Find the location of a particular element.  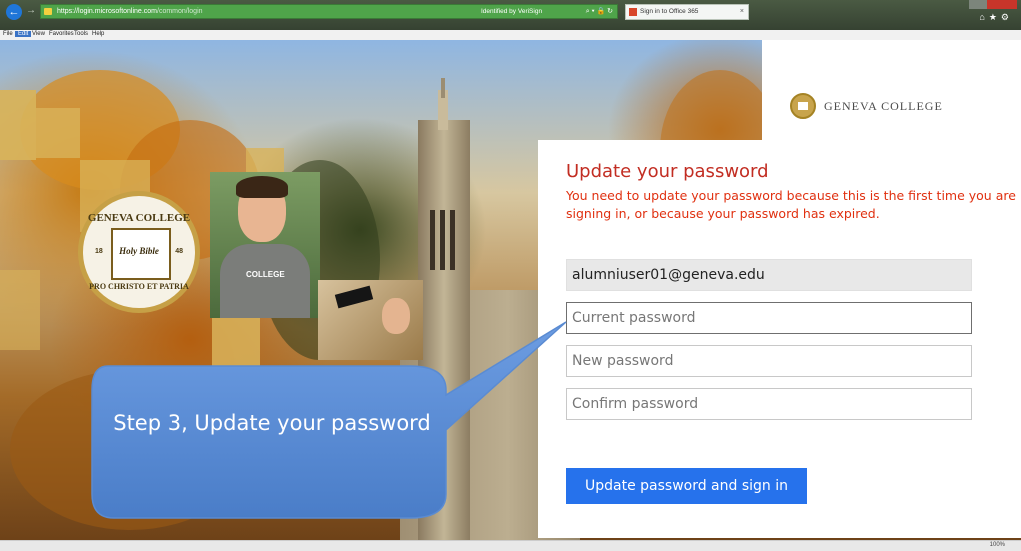

address-controls: ⌕ ▾ 🔒 ↻ is located at coordinates (599, 11).